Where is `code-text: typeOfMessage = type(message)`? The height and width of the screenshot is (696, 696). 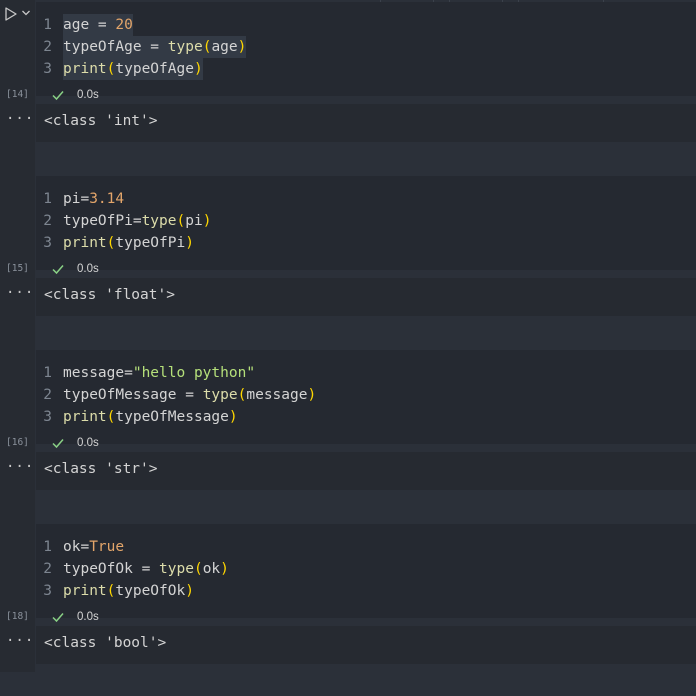
code-text: typeOfMessage = type(message) is located at coordinates (189, 395).